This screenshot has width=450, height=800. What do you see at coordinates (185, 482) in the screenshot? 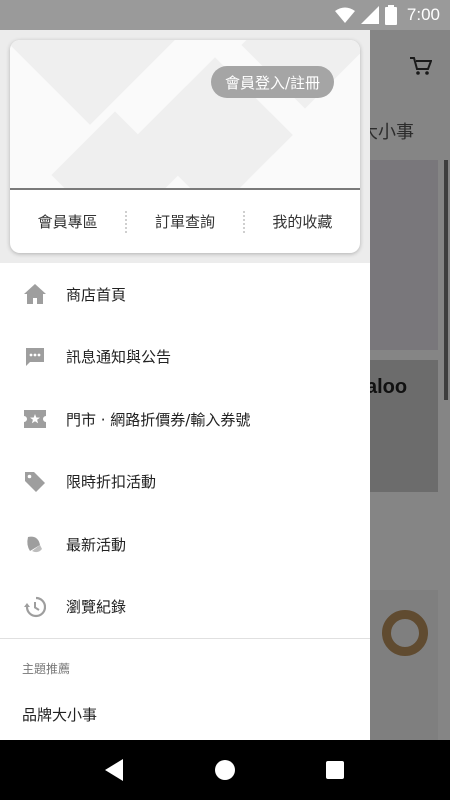
I see `menu-item-flash-sale: 限時折扣活動` at bounding box center [185, 482].